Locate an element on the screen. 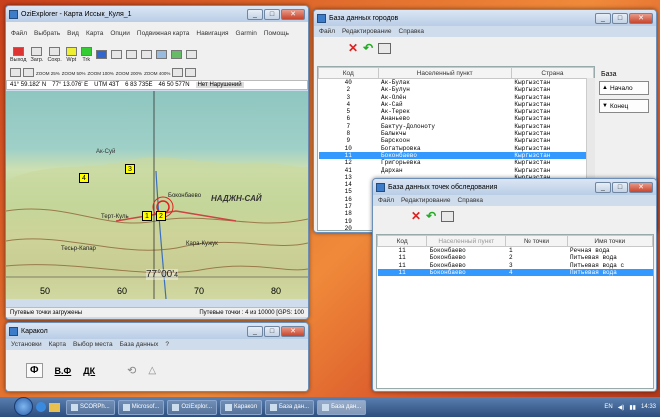  ie-icon is located at coordinates (41, 407).